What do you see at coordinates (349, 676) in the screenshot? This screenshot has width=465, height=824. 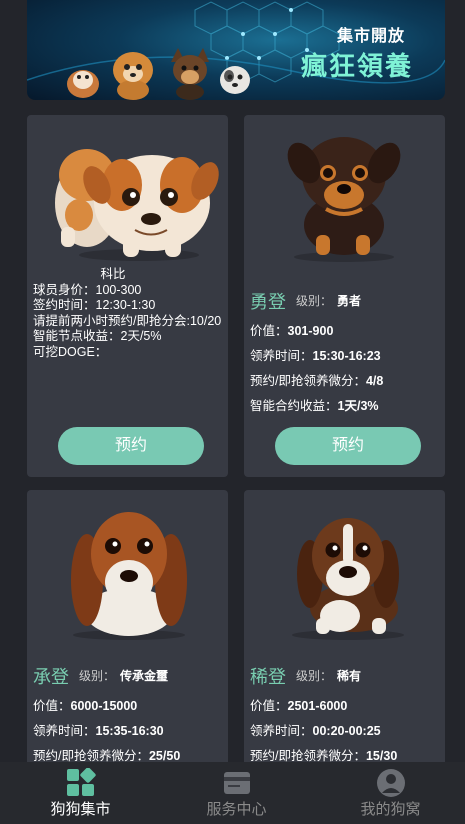 I see `level-value: 稀有` at bounding box center [349, 676].